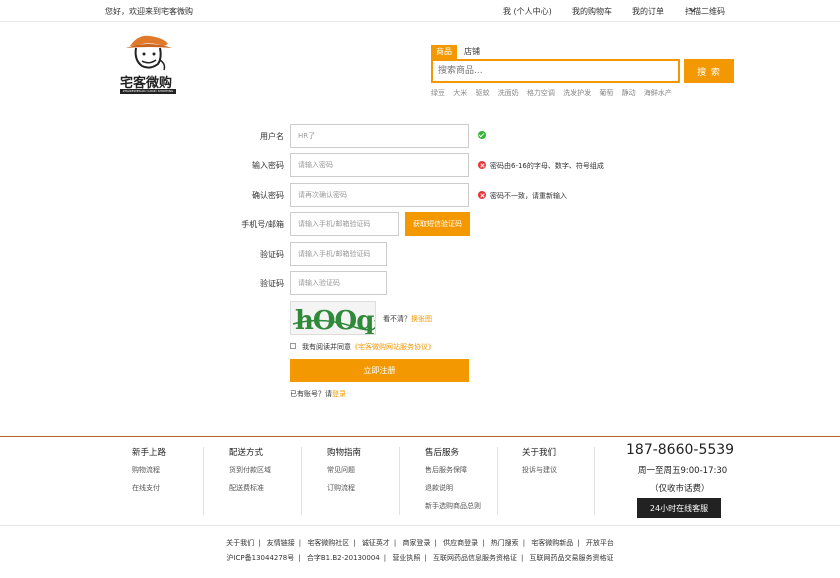 Image resolution: width=840 pixels, height=578 pixels. I want to click on check-icon, so click(482, 135).